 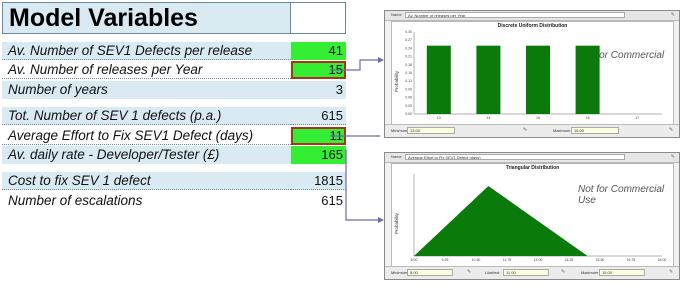 What do you see at coordinates (408, 32) in the screenshot?
I see `discrete-y-tick-label: 0.30` at bounding box center [408, 32].